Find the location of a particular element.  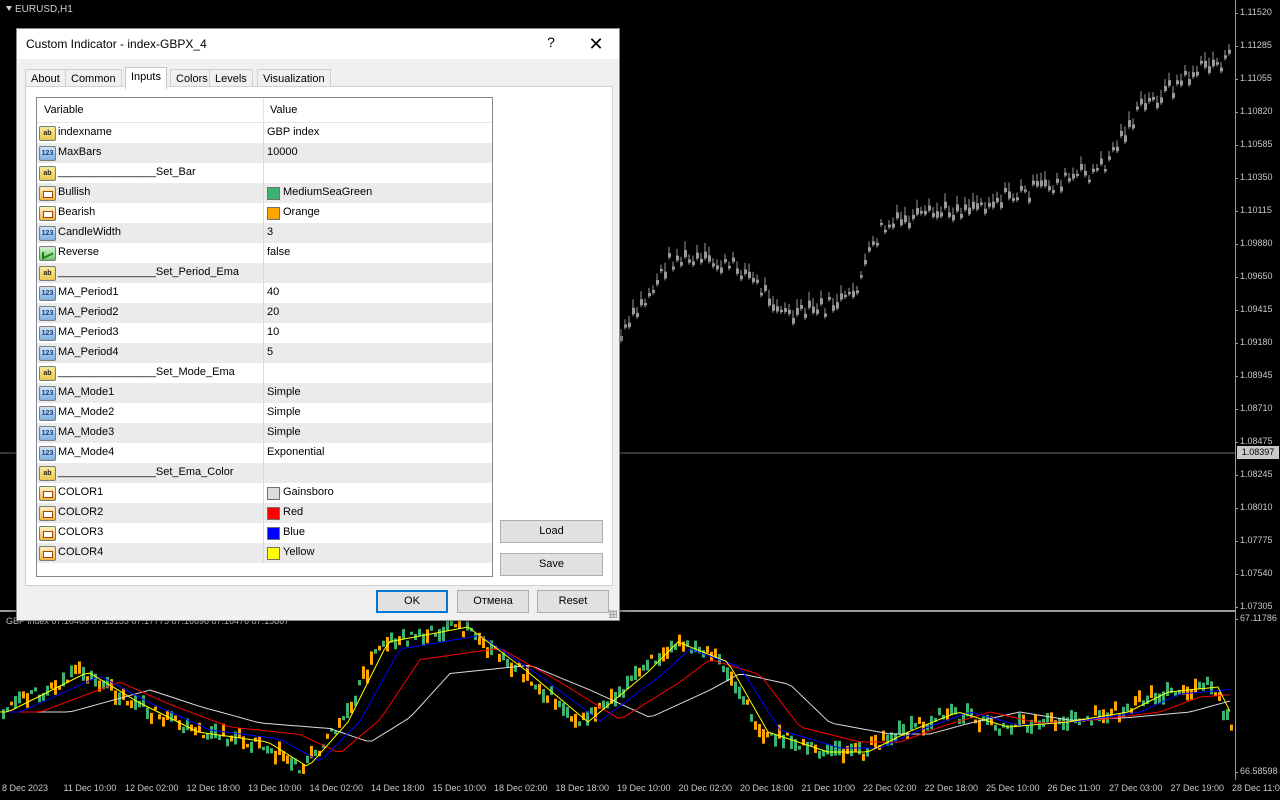

time-tick: 25 Dec 10:00 is located at coordinates (1013, 788).